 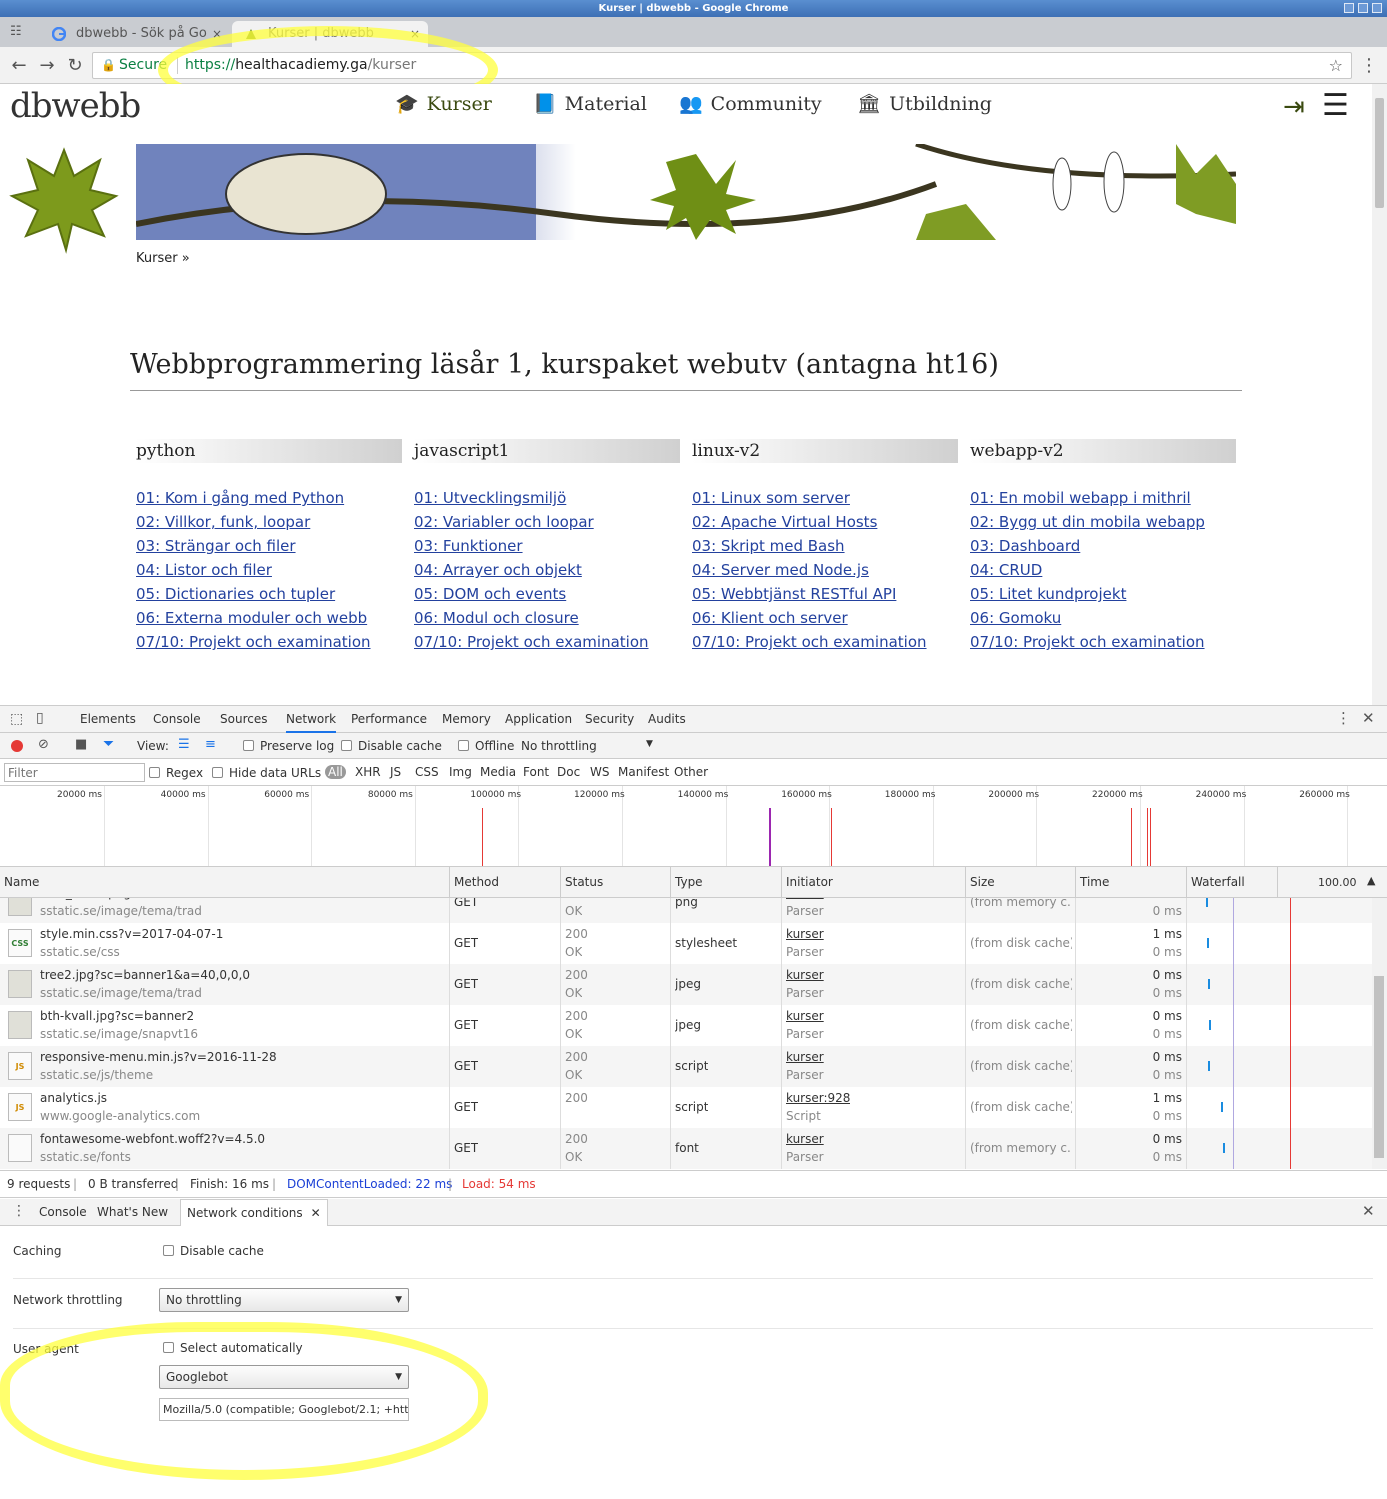 What do you see at coordinates (74, 772) in the screenshot?
I see `filter-input` at bounding box center [74, 772].